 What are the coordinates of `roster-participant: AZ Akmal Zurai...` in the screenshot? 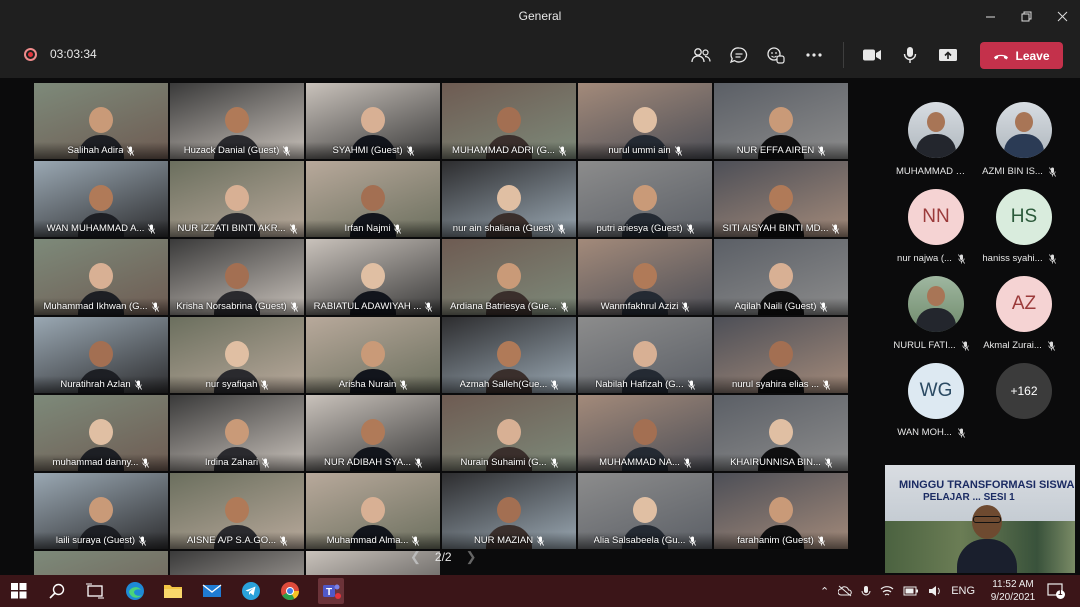 It's located at (1019, 310).